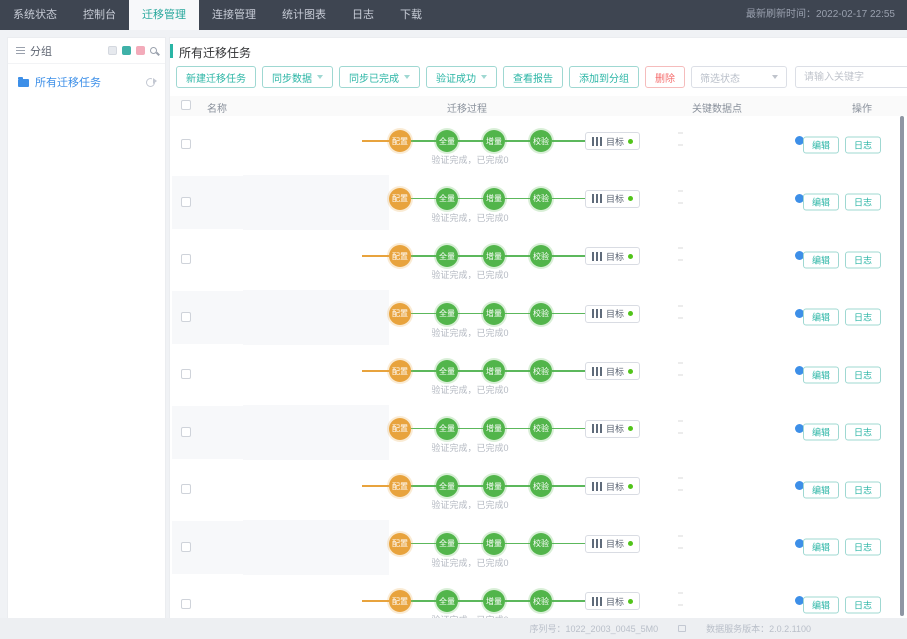  I want to click on sync-done-dropdown: 同步已完成, so click(379, 77).